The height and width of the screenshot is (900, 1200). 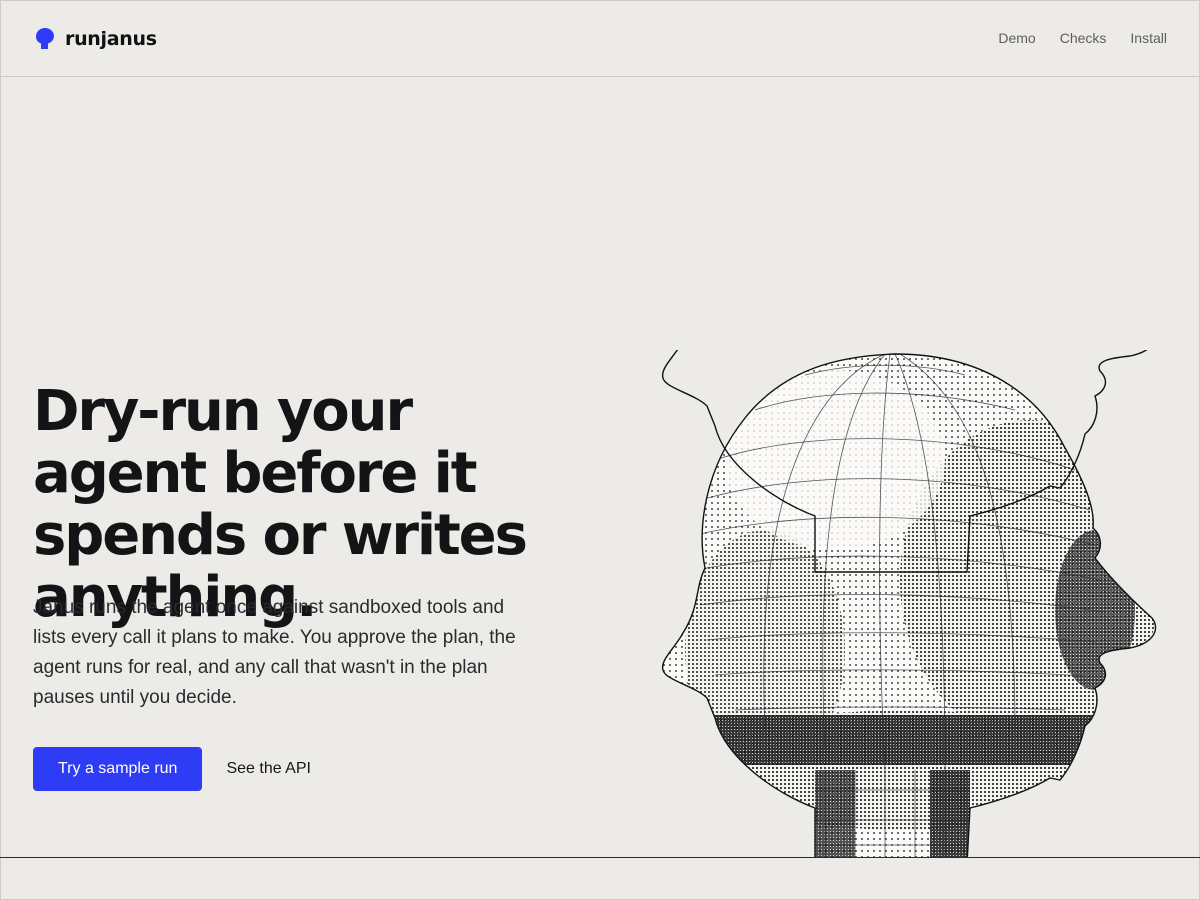 I want to click on brand-logo: runjanus, so click(x=96, y=38).